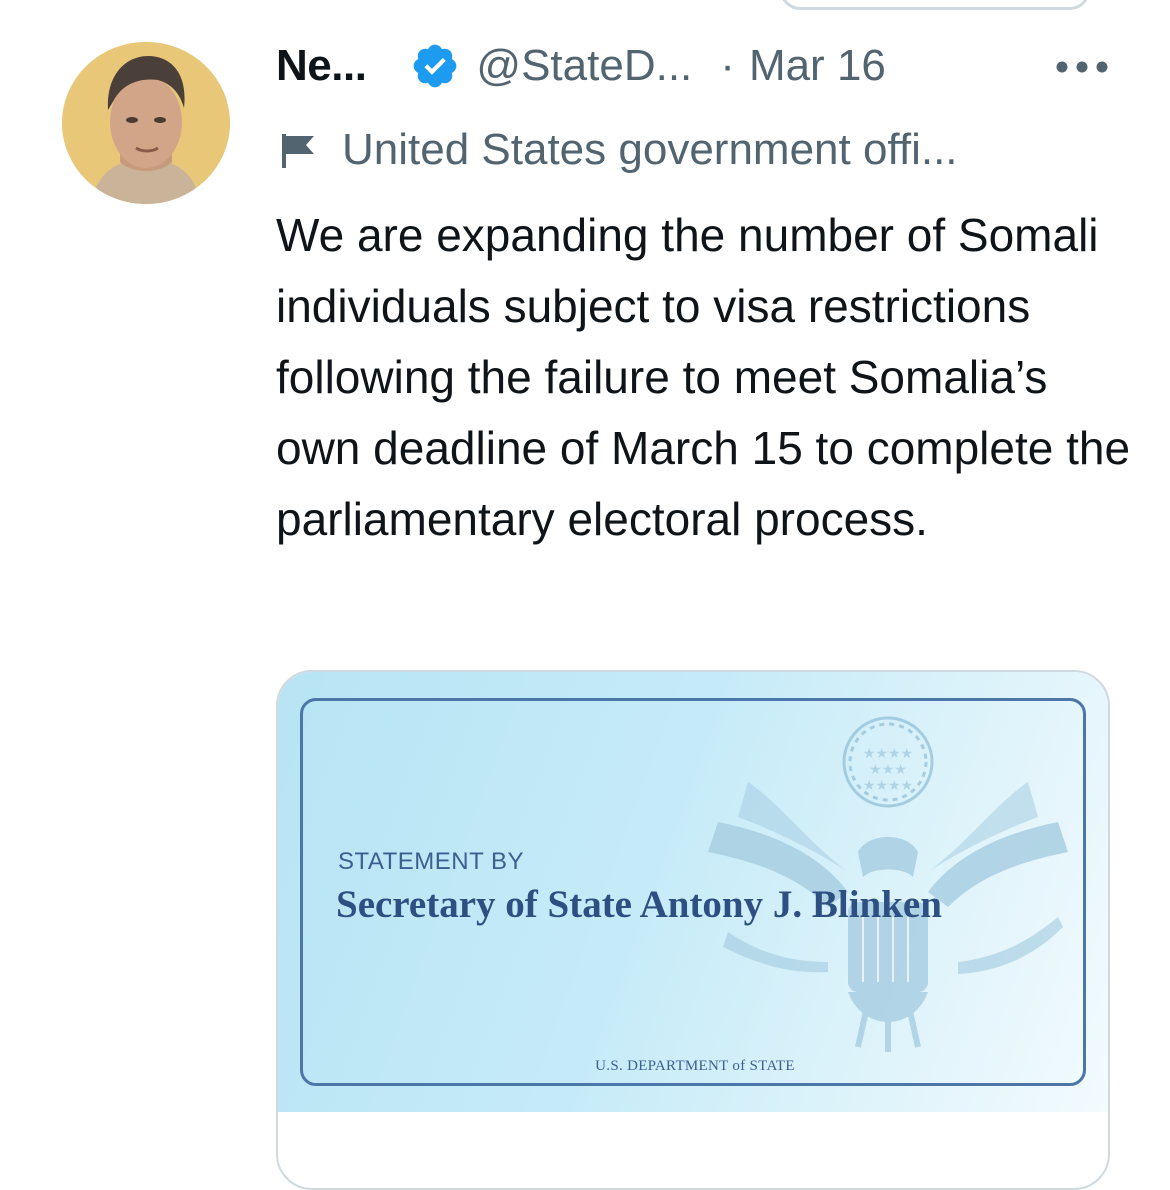 This screenshot has height=1190, width=1170. I want to click on avatar-portrait, so click(146, 123).